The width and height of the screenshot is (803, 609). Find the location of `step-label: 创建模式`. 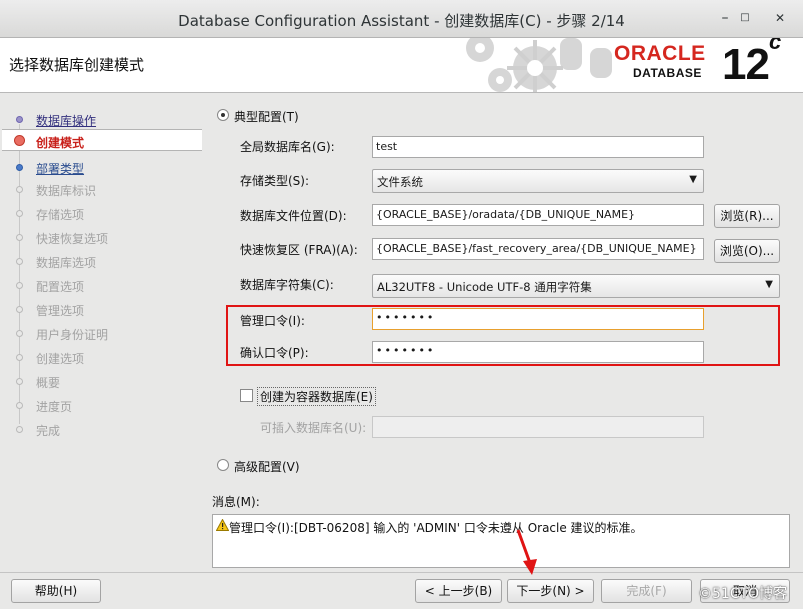

step-label: 创建模式 is located at coordinates (60, 143).